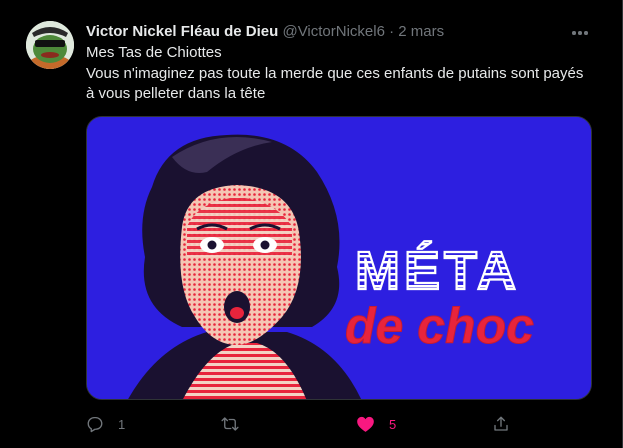  I want to click on tweet-text-line: Mes Tas de Chiottes, so click(154, 52).